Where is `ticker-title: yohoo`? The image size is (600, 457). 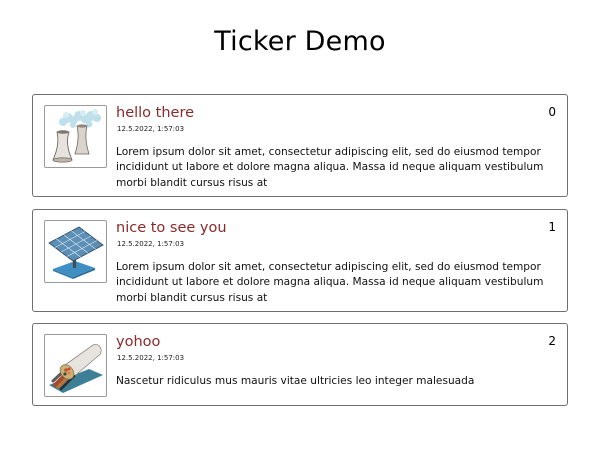
ticker-title: yohoo is located at coordinates (138, 342).